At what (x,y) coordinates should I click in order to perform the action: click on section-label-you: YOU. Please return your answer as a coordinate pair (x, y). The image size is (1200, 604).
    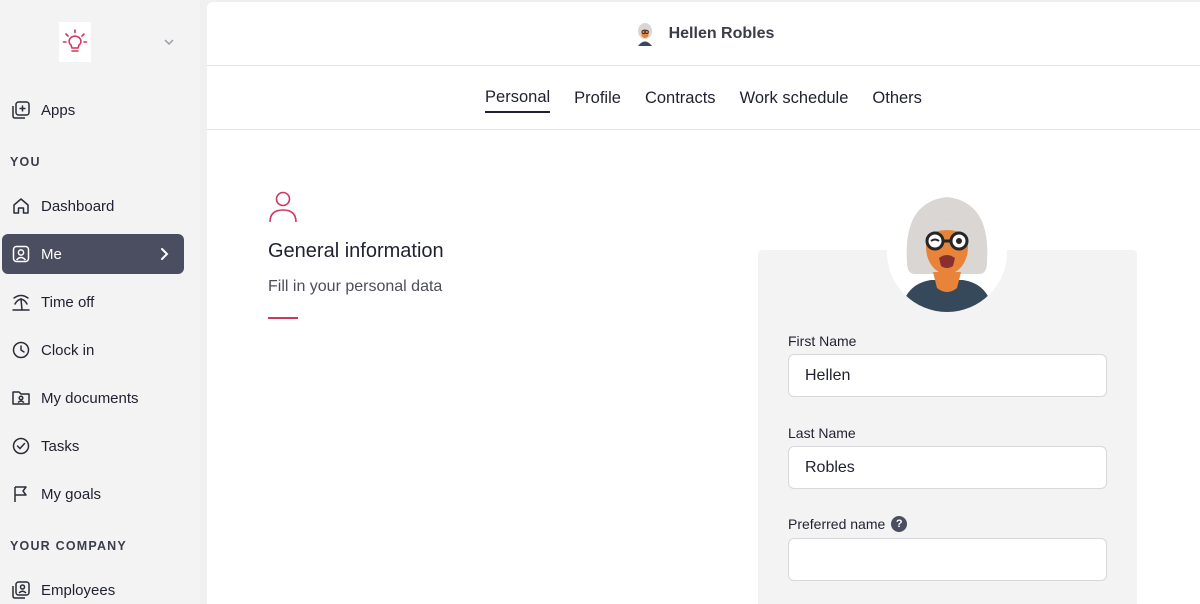
    Looking at the image, I should click on (25, 162).